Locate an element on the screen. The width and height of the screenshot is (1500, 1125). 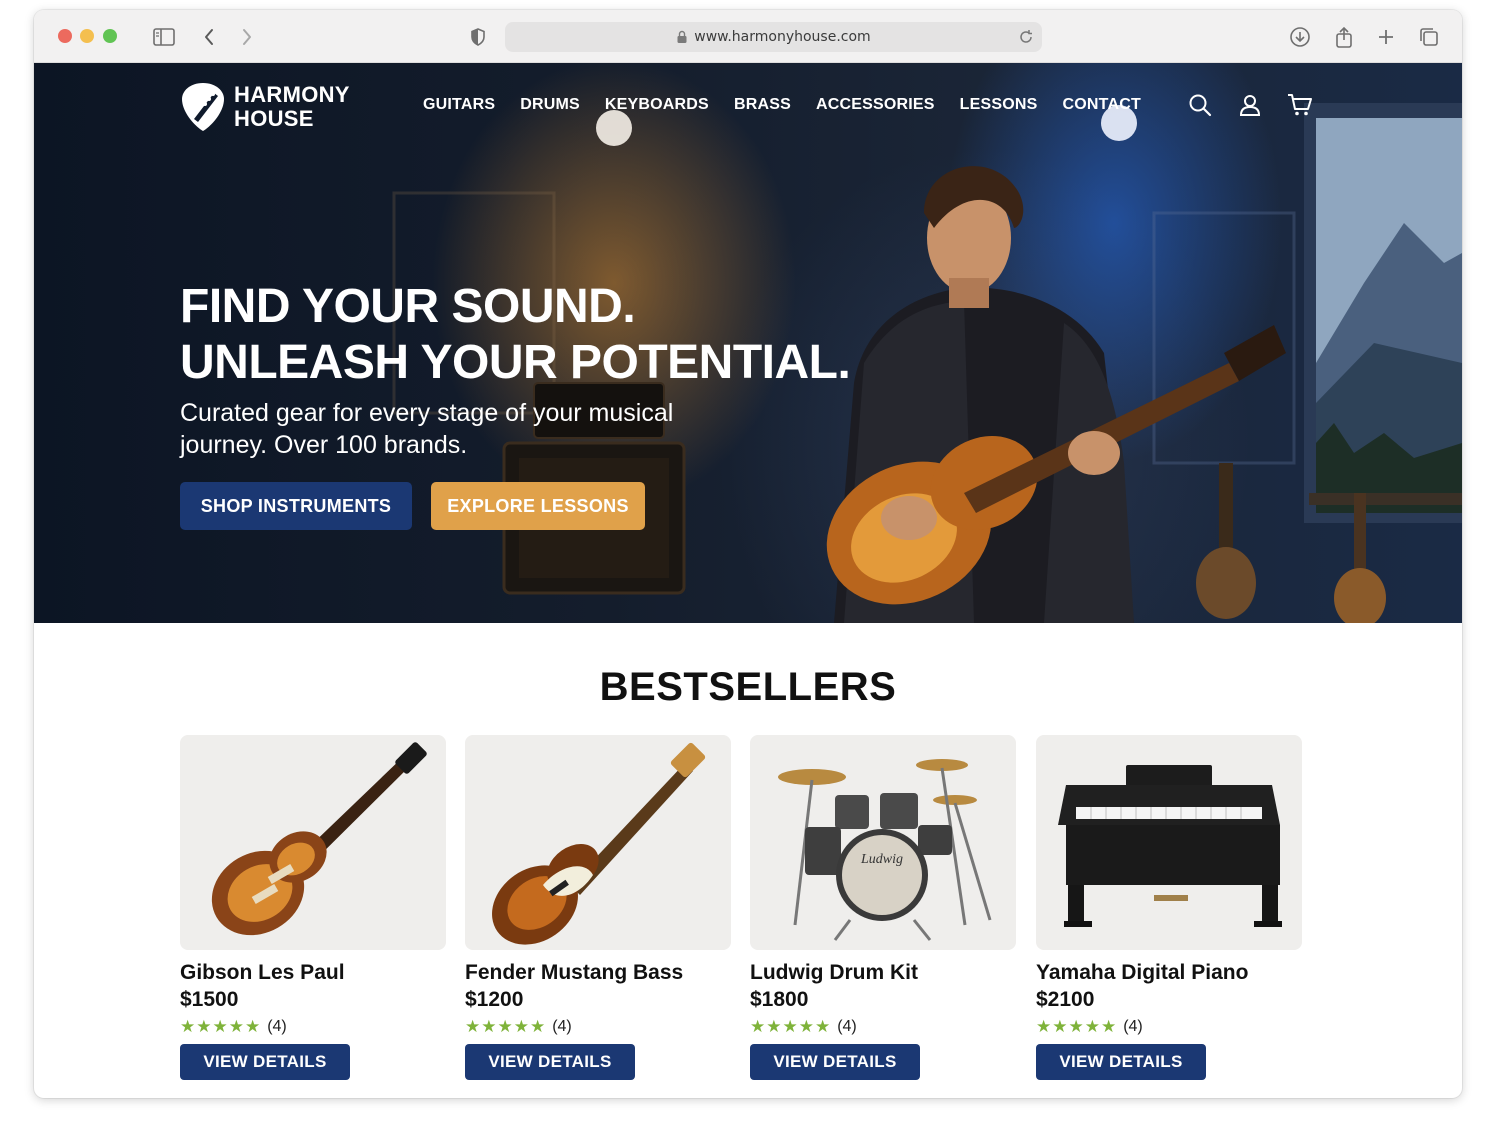
product-name: Ludwig Drum Kit is located at coordinates (883, 973).